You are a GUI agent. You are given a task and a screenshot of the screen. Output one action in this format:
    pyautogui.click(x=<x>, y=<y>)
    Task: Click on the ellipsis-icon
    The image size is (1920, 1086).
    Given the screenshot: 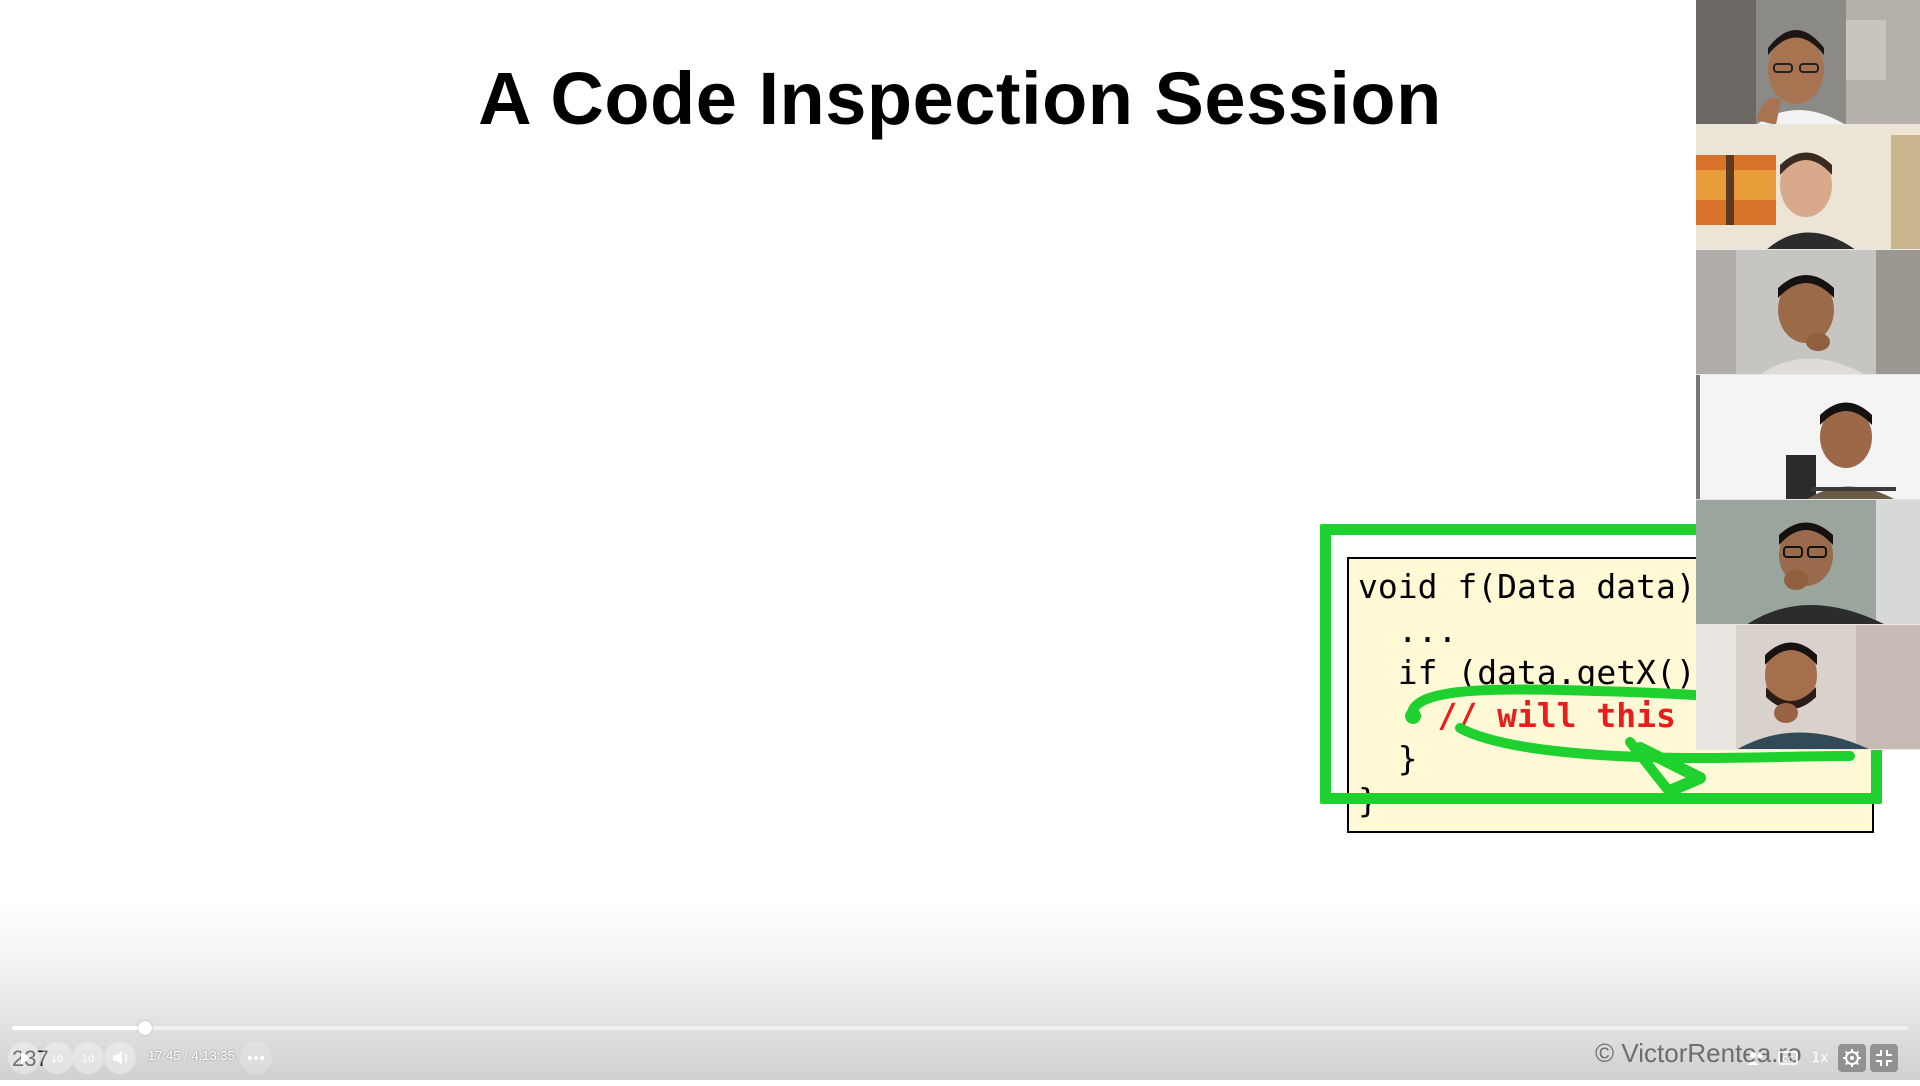 What is the action you would take?
    pyautogui.click(x=256, y=1058)
    